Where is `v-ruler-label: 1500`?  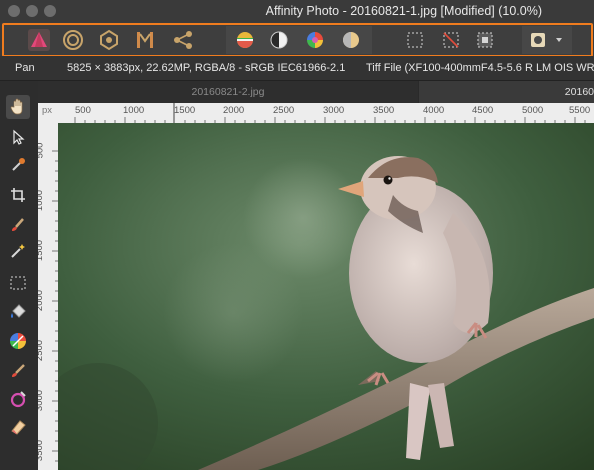 v-ruler-label: 1500 is located at coordinates (42, 250).